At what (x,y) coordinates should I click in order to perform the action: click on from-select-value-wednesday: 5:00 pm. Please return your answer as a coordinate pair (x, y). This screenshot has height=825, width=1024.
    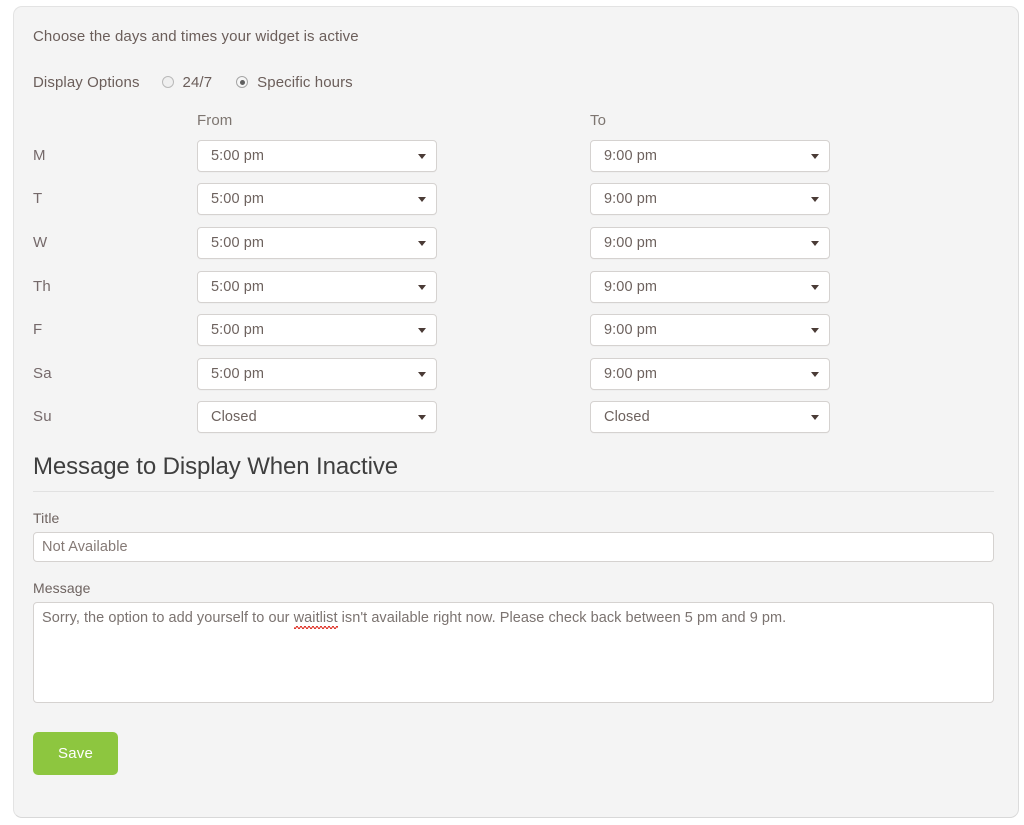
    Looking at the image, I should click on (238, 242).